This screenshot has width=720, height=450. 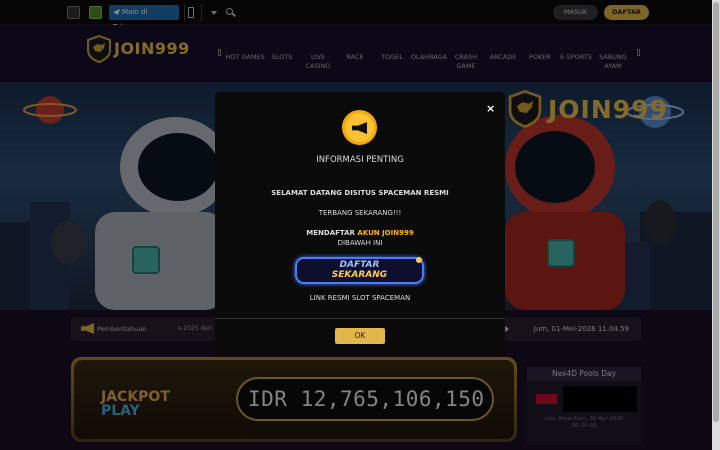 I want to click on megaphone-icon, so click(x=359, y=127).